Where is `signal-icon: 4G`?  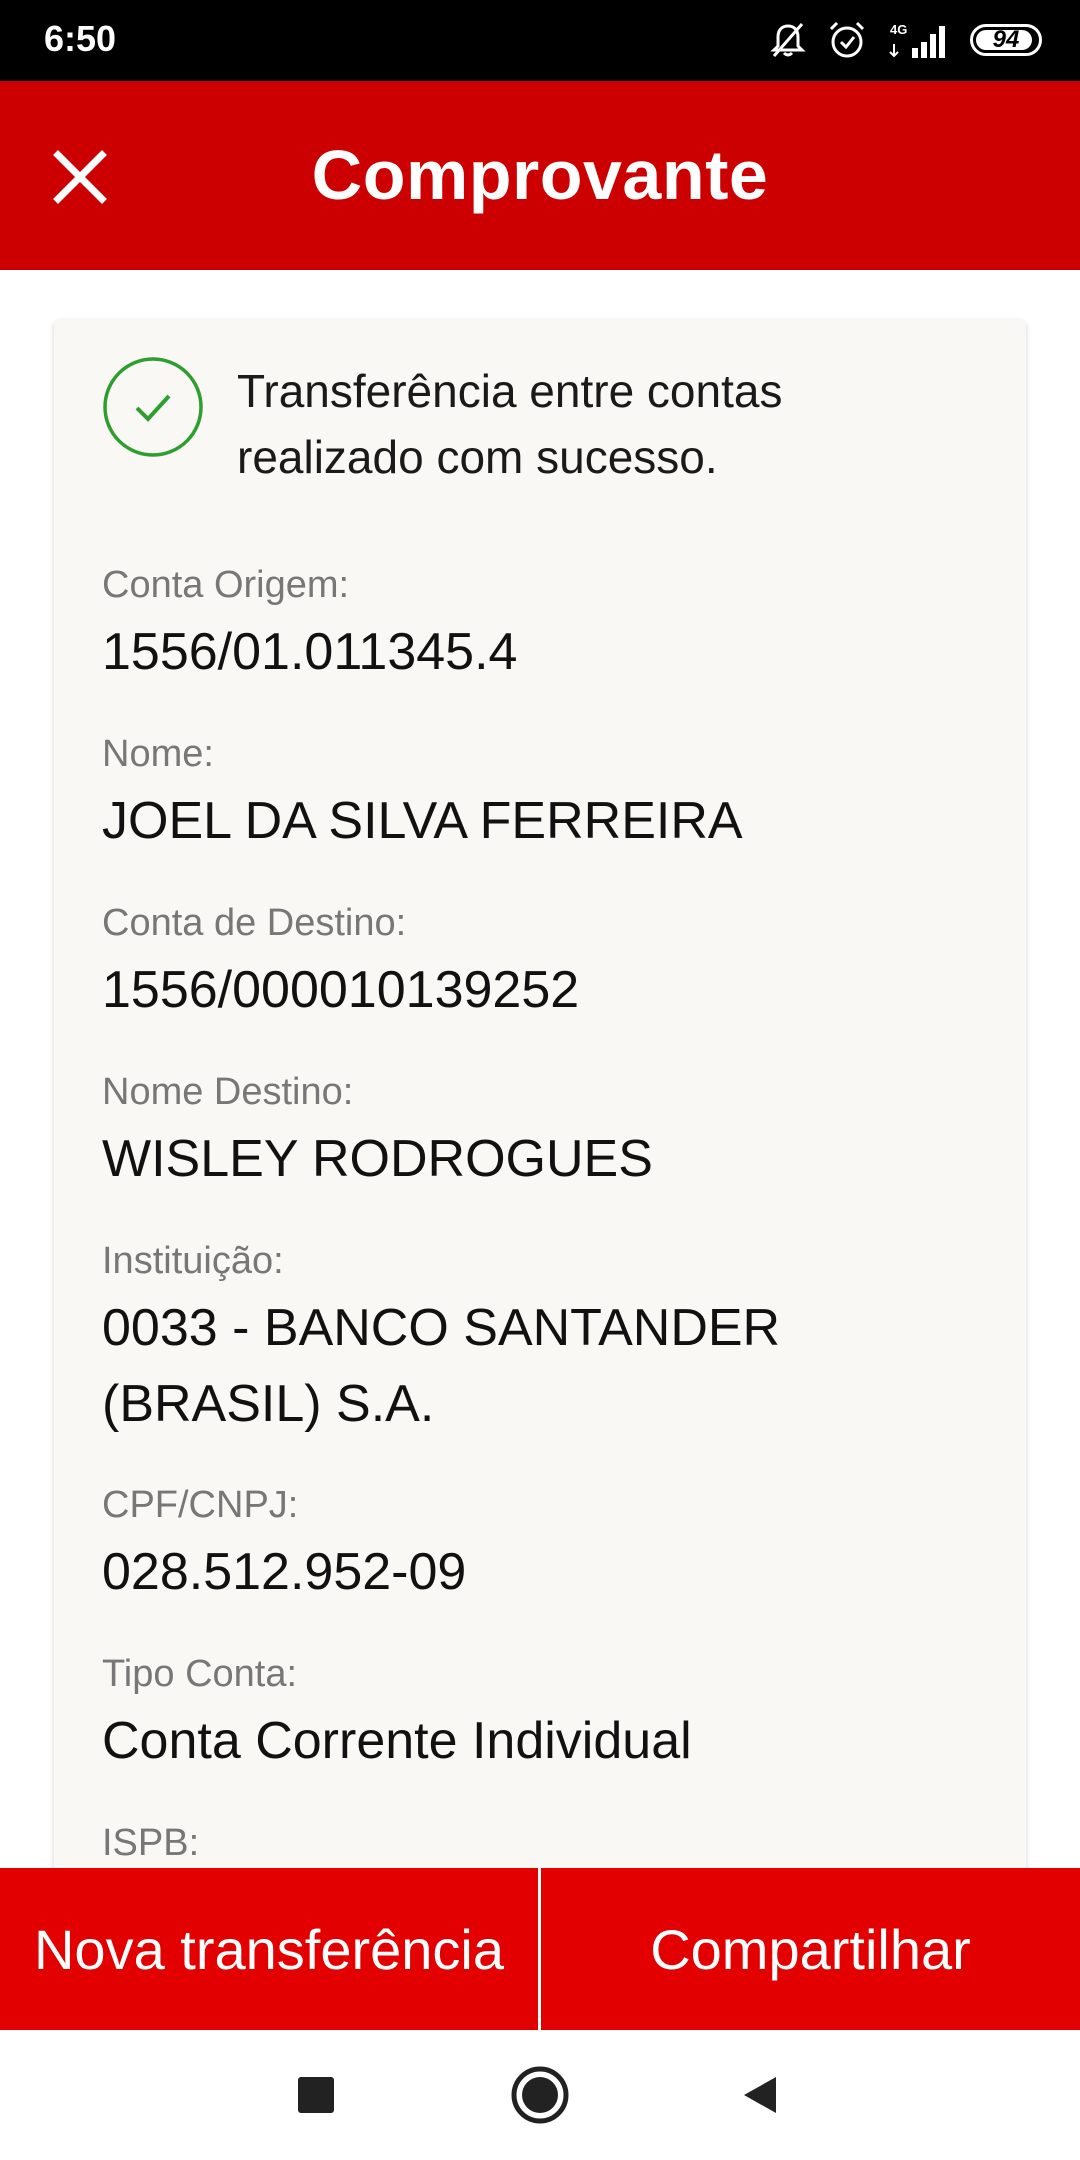 signal-icon: 4G is located at coordinates (919, 40).